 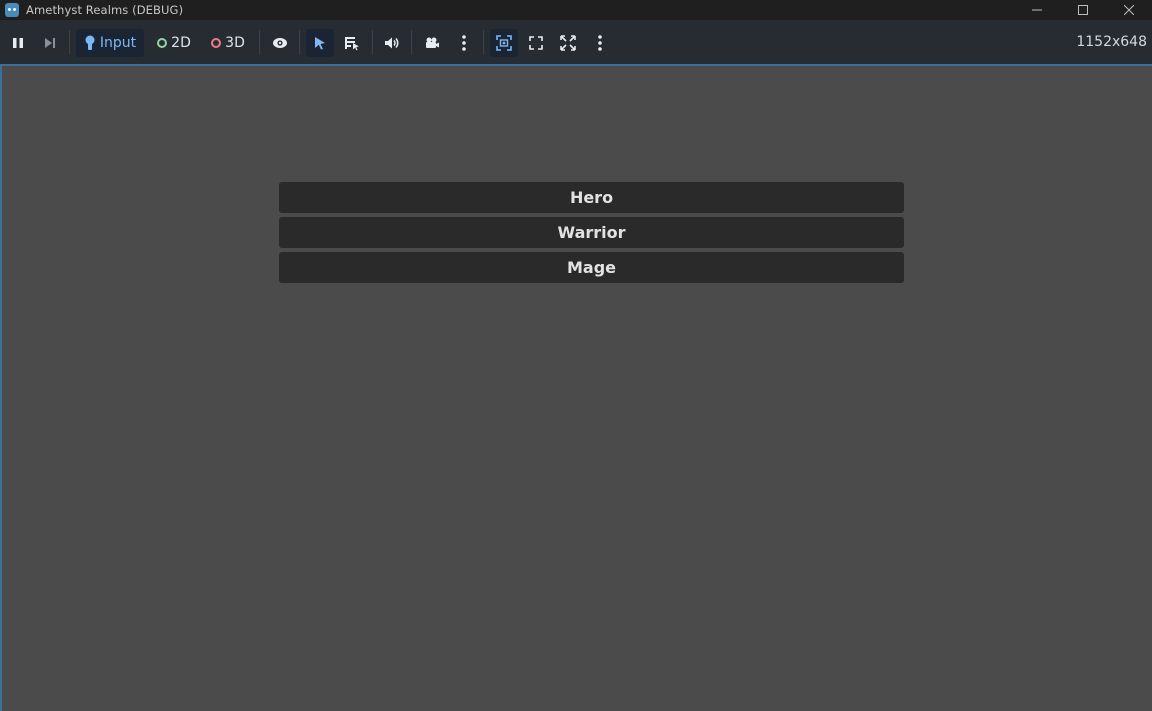 I want to click on circle-2d-icon, so click(x=162, y=43).